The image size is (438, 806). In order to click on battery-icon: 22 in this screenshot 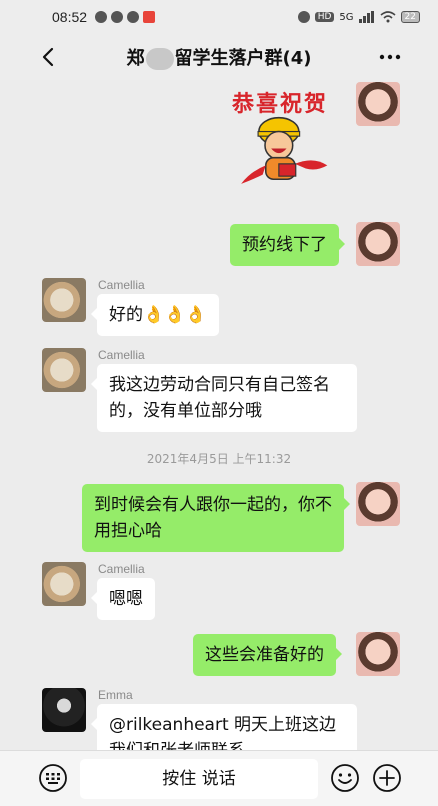, I will do `click(410, 17)`.